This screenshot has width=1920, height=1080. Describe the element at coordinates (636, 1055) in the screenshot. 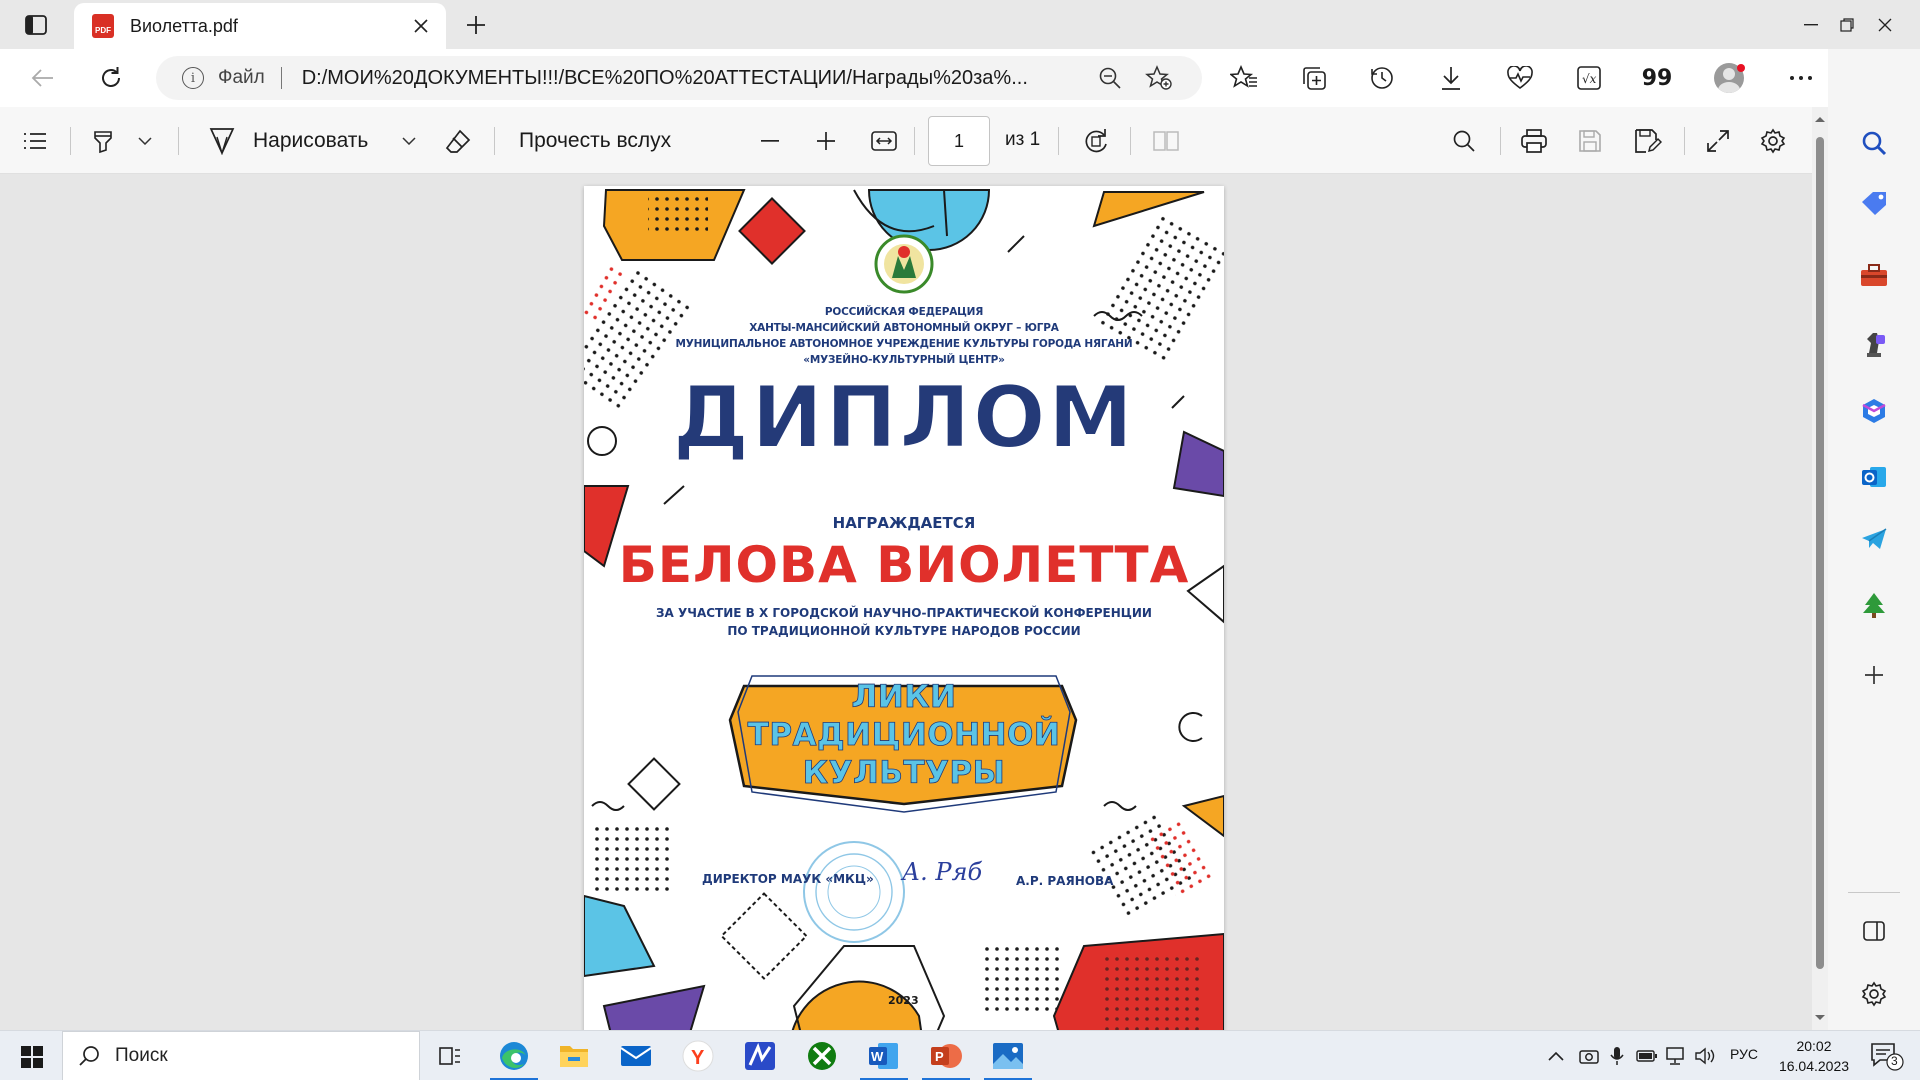

I see `taskbar-app-mail` at that location.